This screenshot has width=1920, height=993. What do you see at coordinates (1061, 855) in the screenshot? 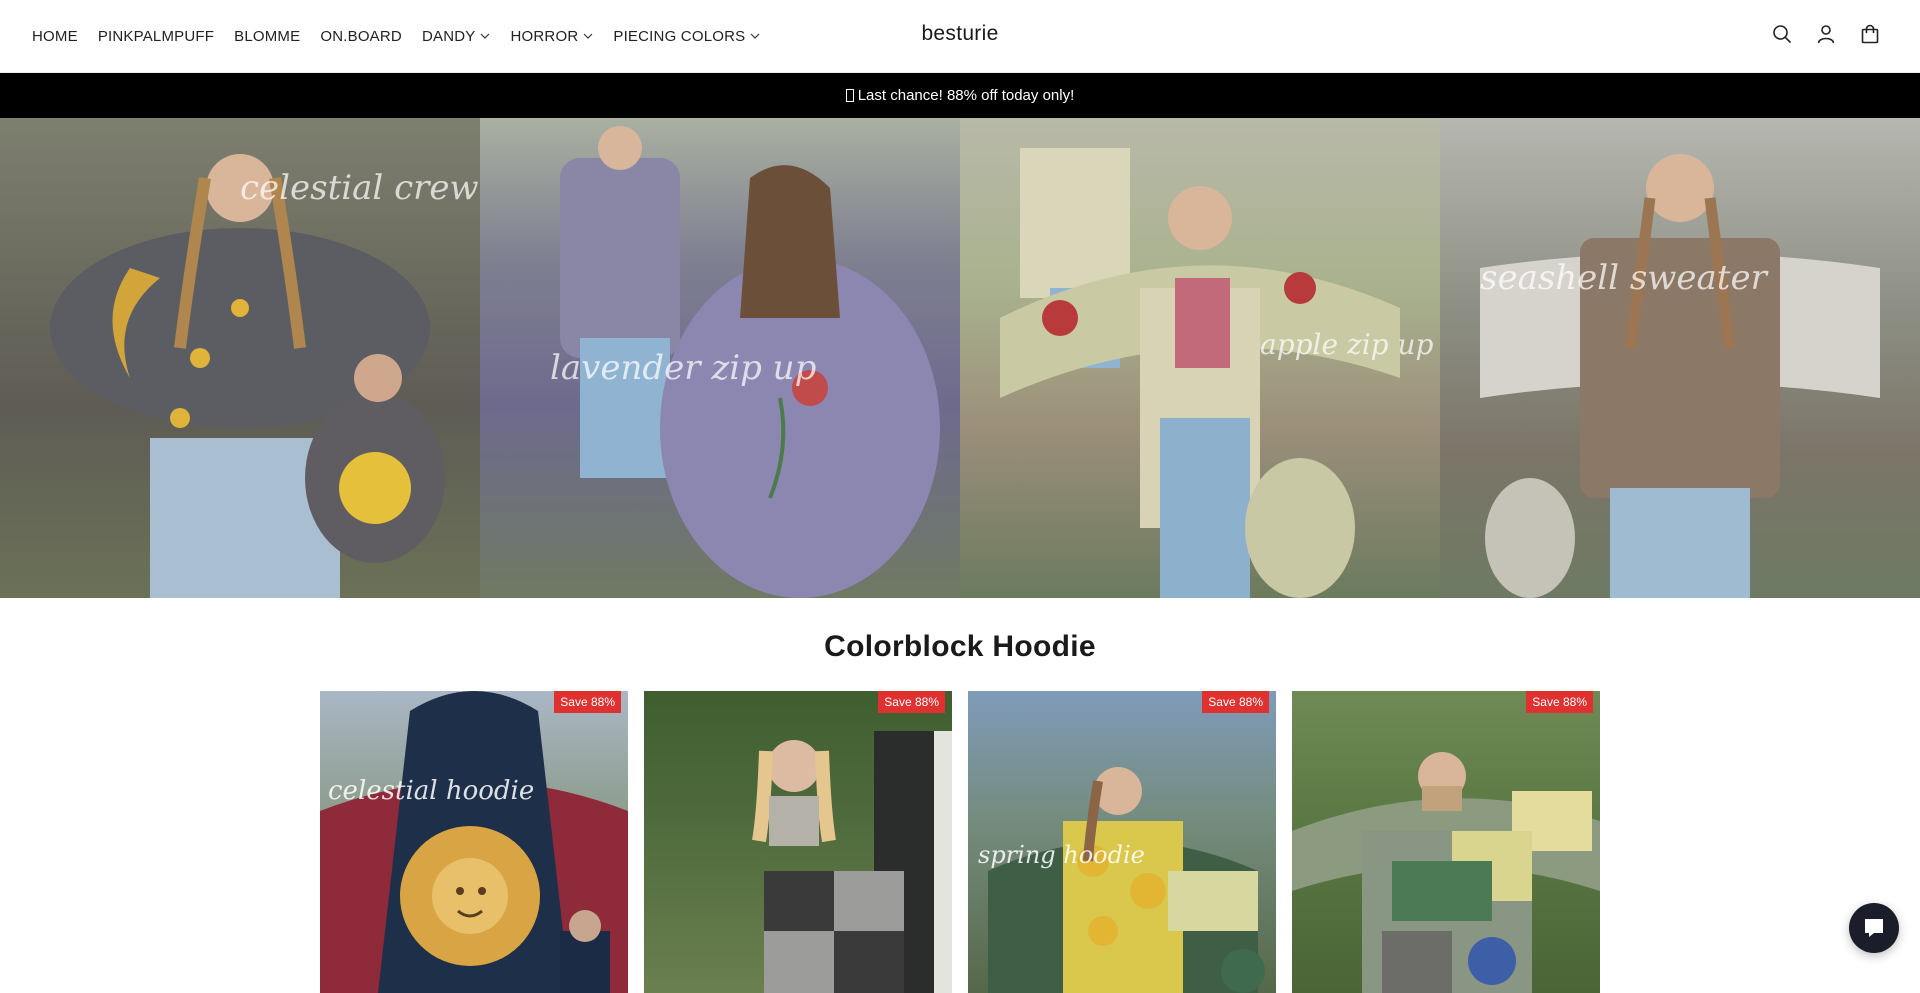
I see `product-script-text: spring hoodie` at bounding box center [1061, 855].